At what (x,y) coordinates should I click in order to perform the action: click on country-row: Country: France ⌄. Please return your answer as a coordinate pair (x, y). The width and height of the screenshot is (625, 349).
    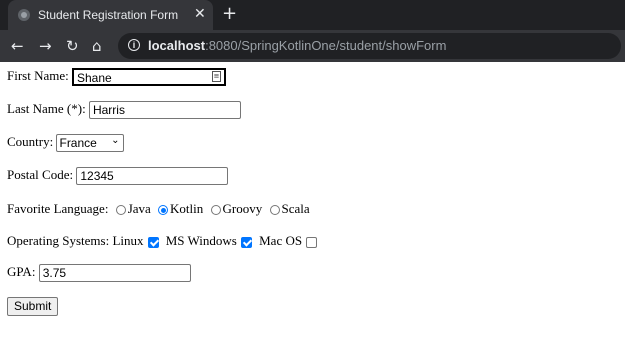
    Looking at the image, I should click on (66, 143).